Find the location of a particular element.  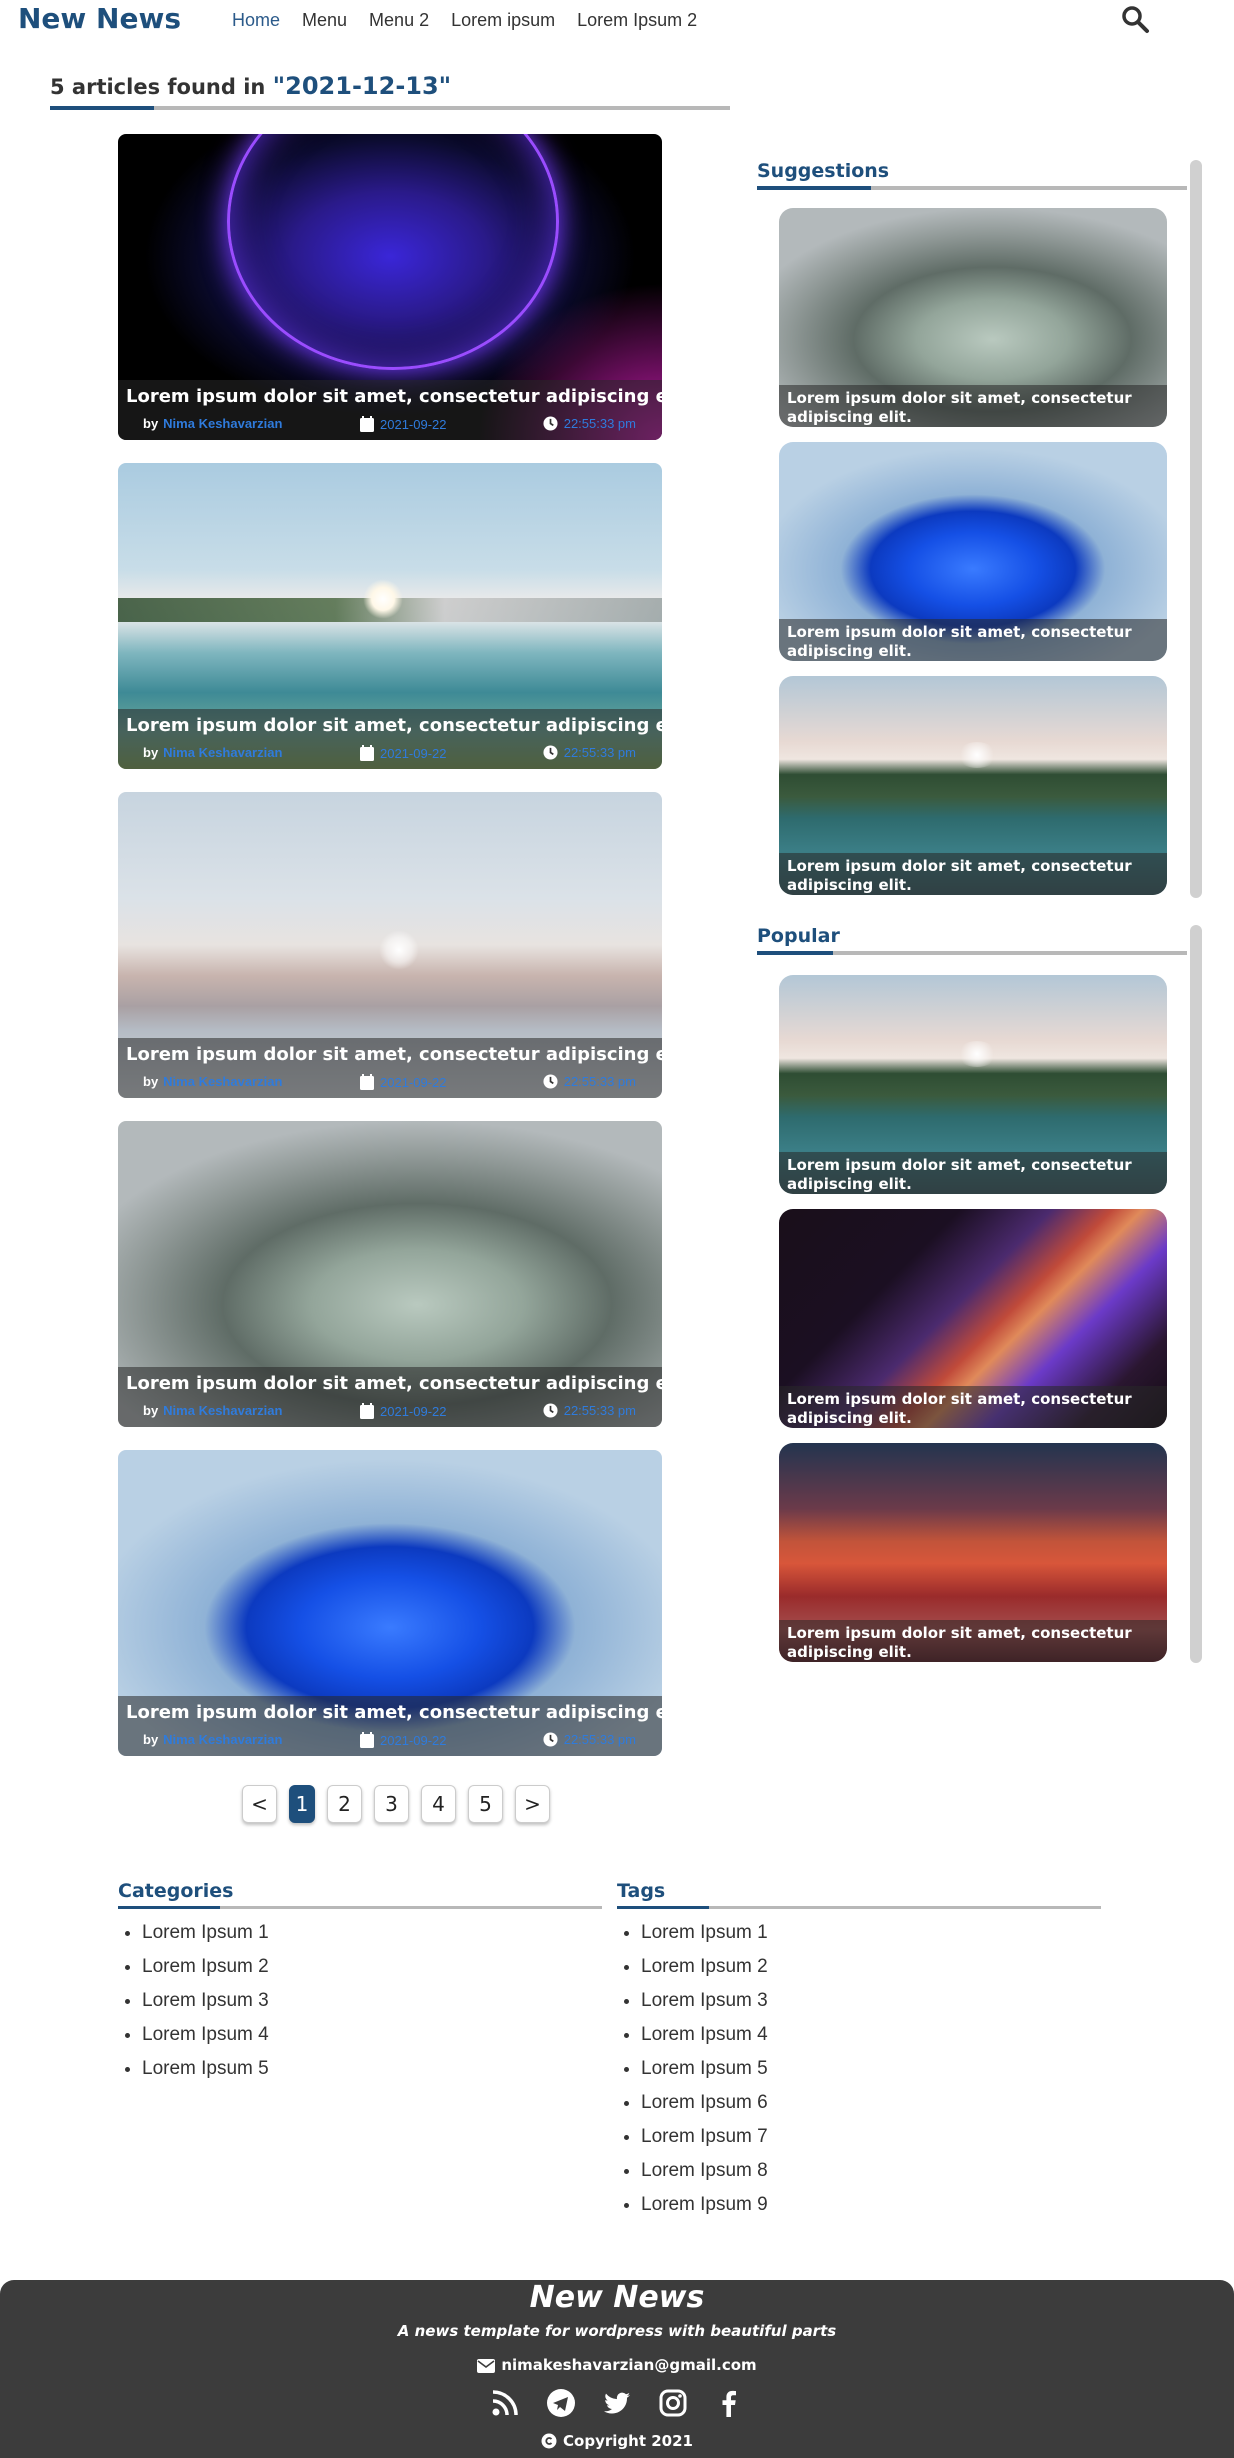

search-icon is located at coordinates (1135, 19).